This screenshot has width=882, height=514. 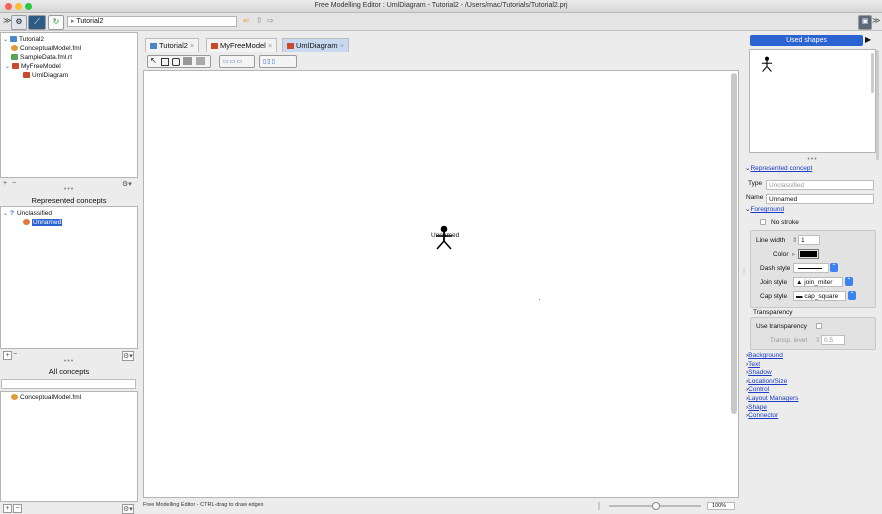 I want to click on represented-concept-section: ⌄Represented concept, so click(x=778, y=168).